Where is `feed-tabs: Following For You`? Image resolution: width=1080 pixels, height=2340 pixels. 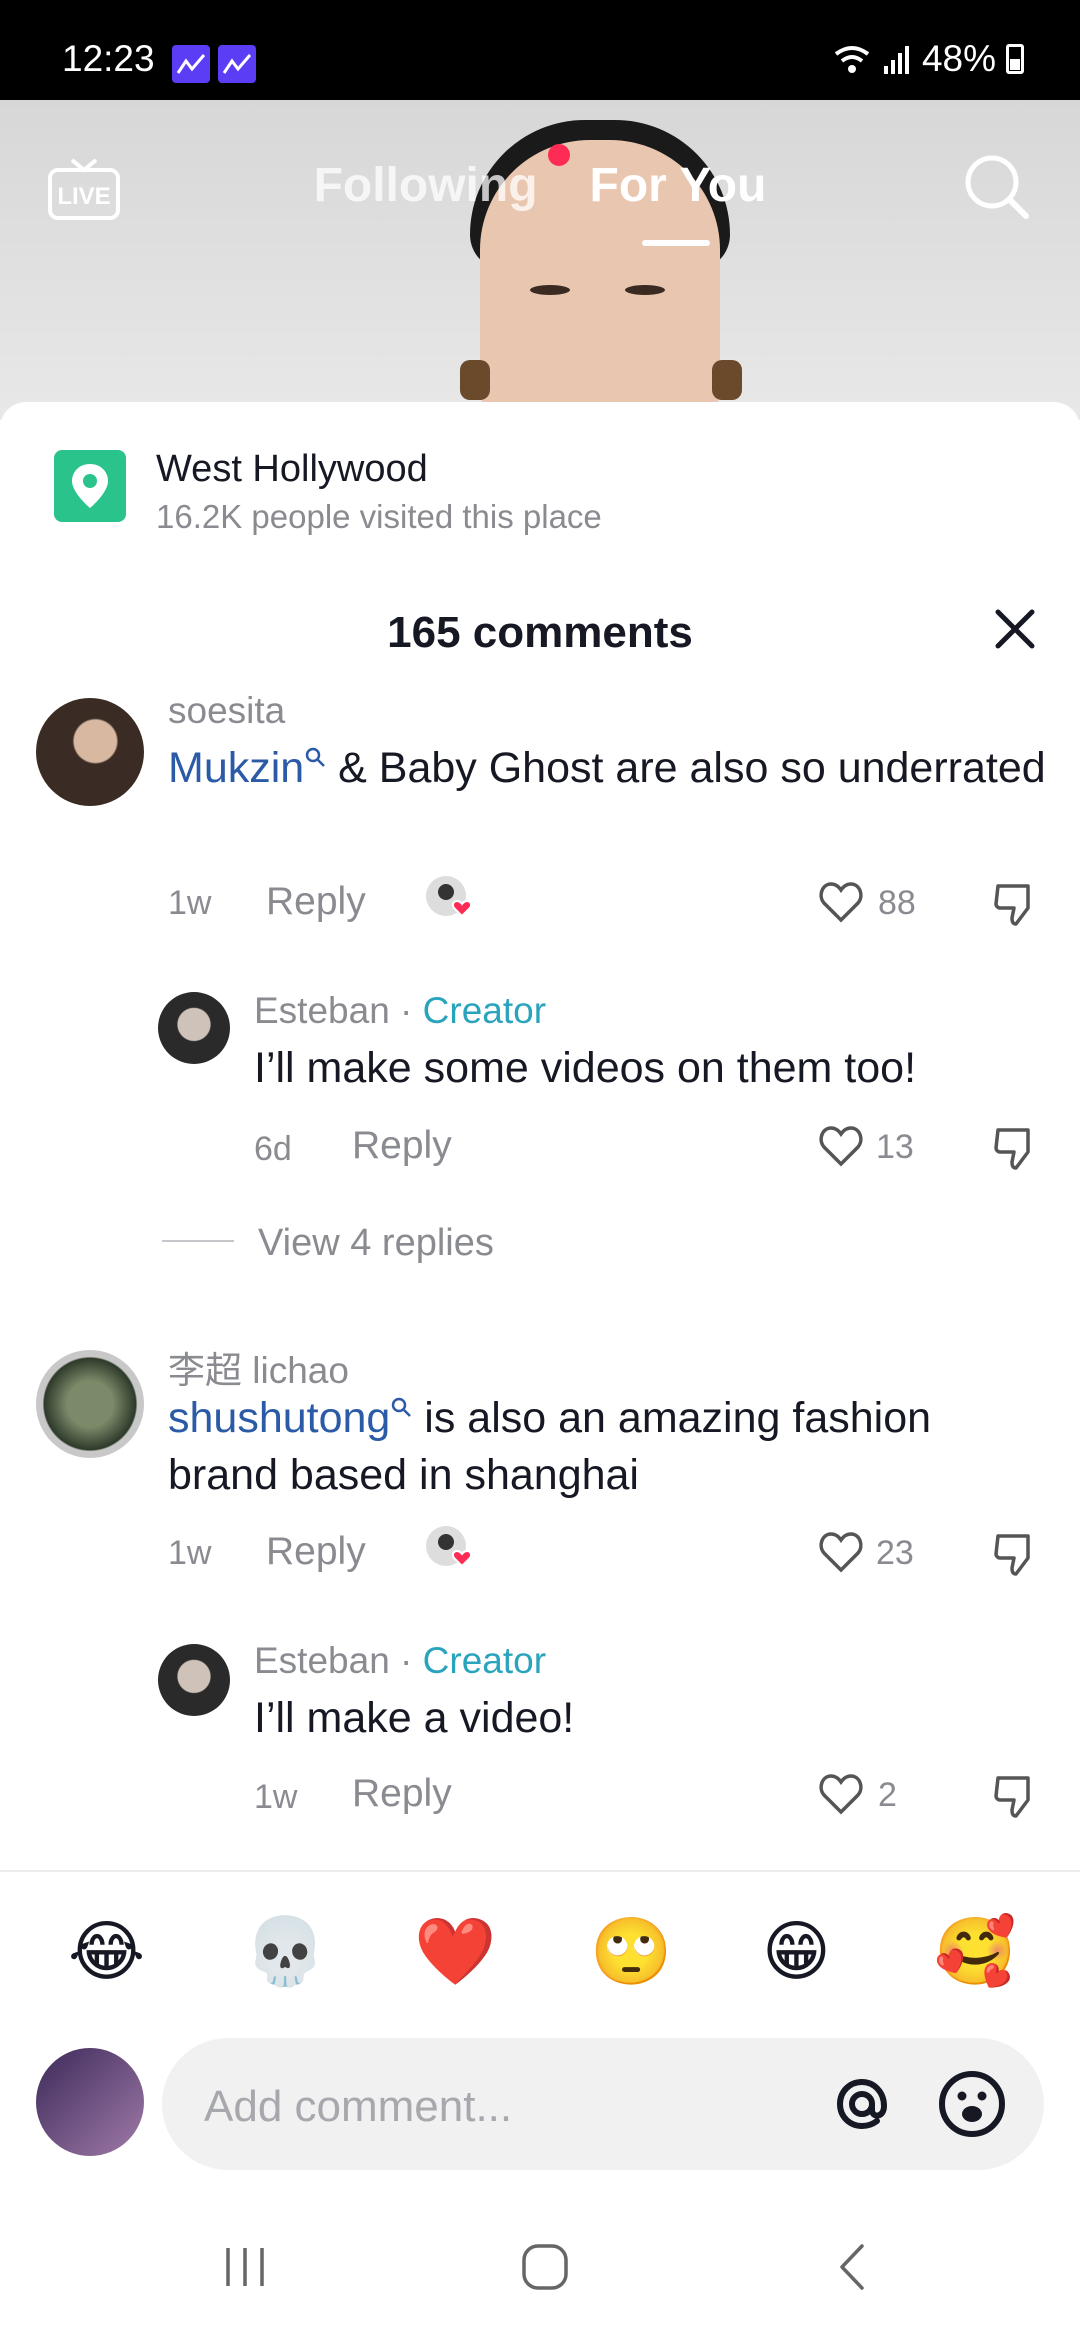
feed-tabs: Following For You is located at coordinates (540, 178).